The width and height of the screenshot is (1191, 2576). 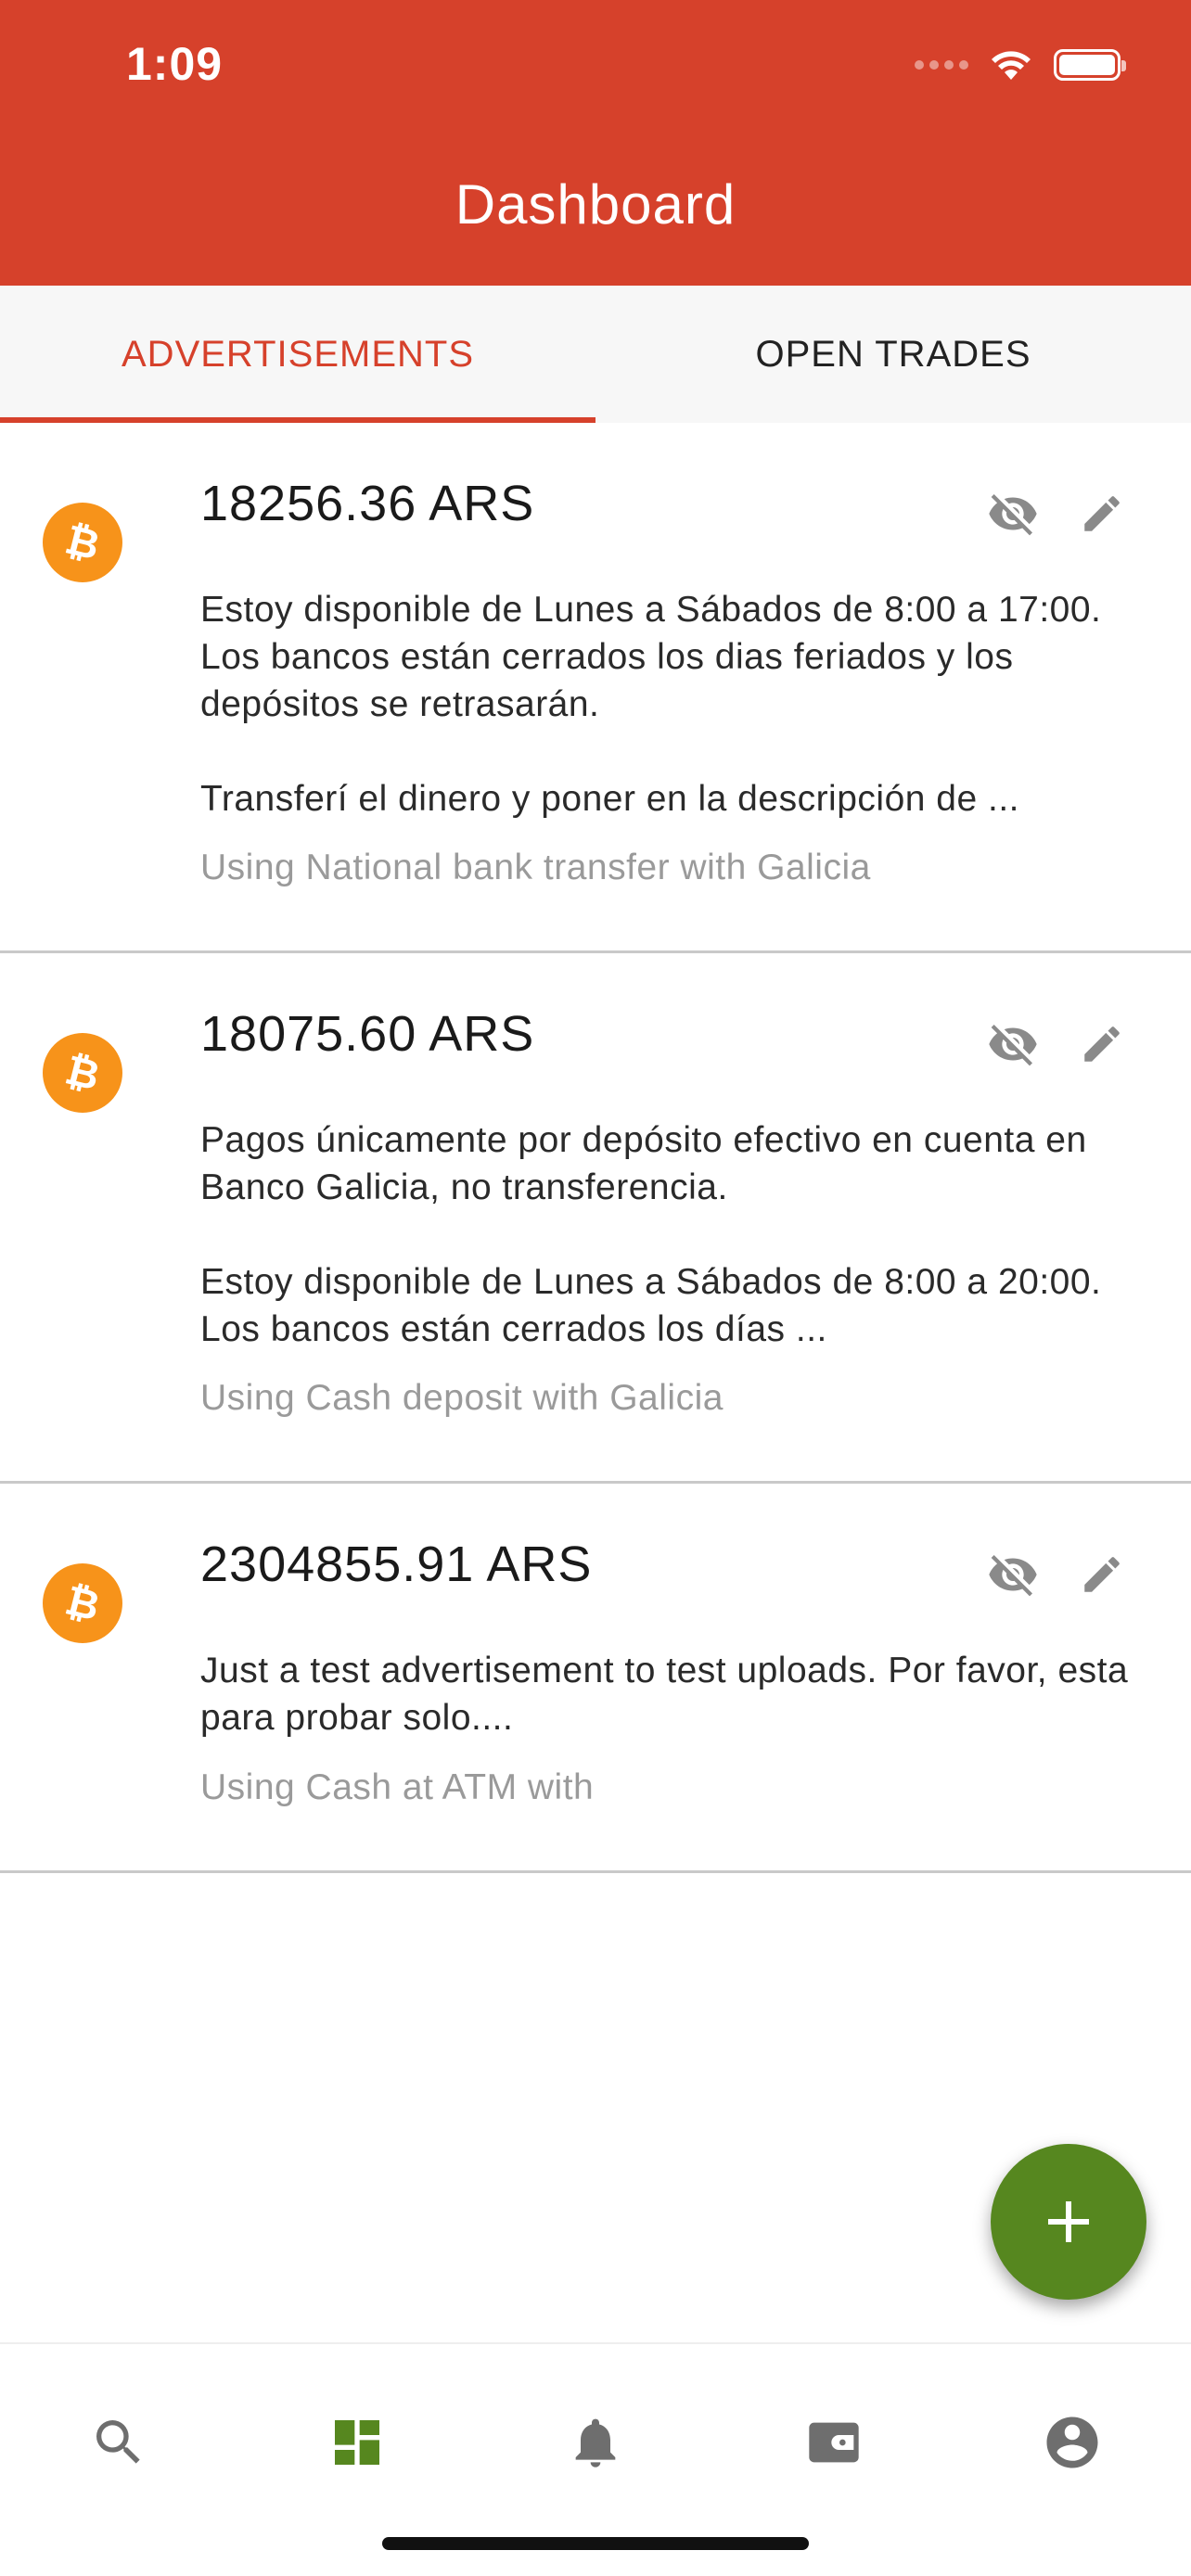 I want to click on advertisement-price: 2304855.91 ARS, so click(x=396, y=1565).